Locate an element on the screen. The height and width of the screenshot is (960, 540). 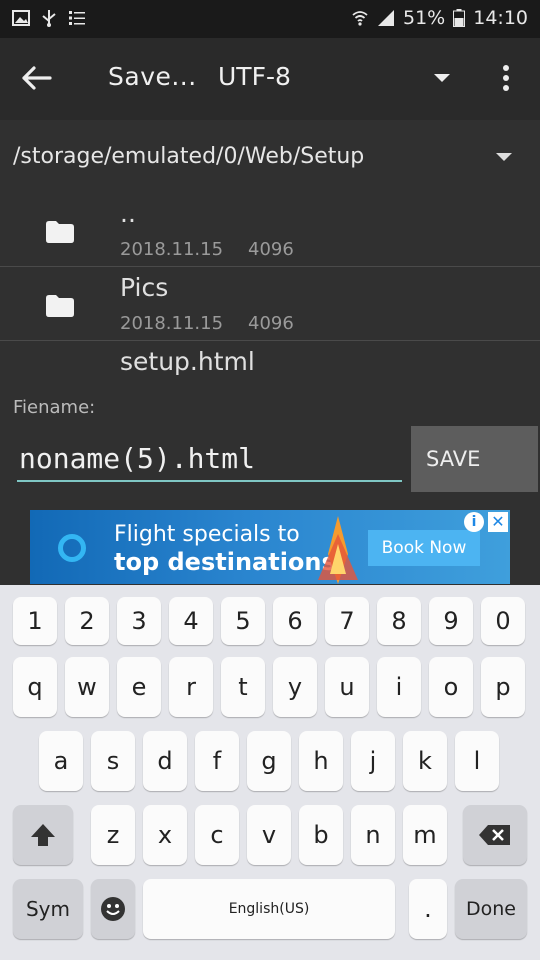
more-vert-icon is located at coordinates (506, 79).